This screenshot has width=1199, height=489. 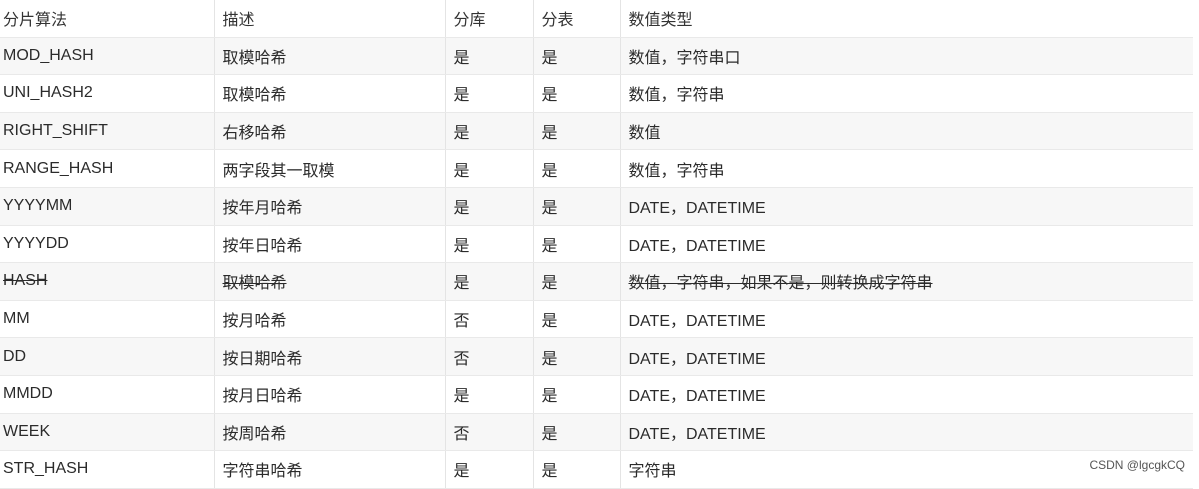 What do you see at coordinates (107, 206) in the screenshot?
I see `cell-algorithm: YYYYMM` at bounding box center [107, 206].